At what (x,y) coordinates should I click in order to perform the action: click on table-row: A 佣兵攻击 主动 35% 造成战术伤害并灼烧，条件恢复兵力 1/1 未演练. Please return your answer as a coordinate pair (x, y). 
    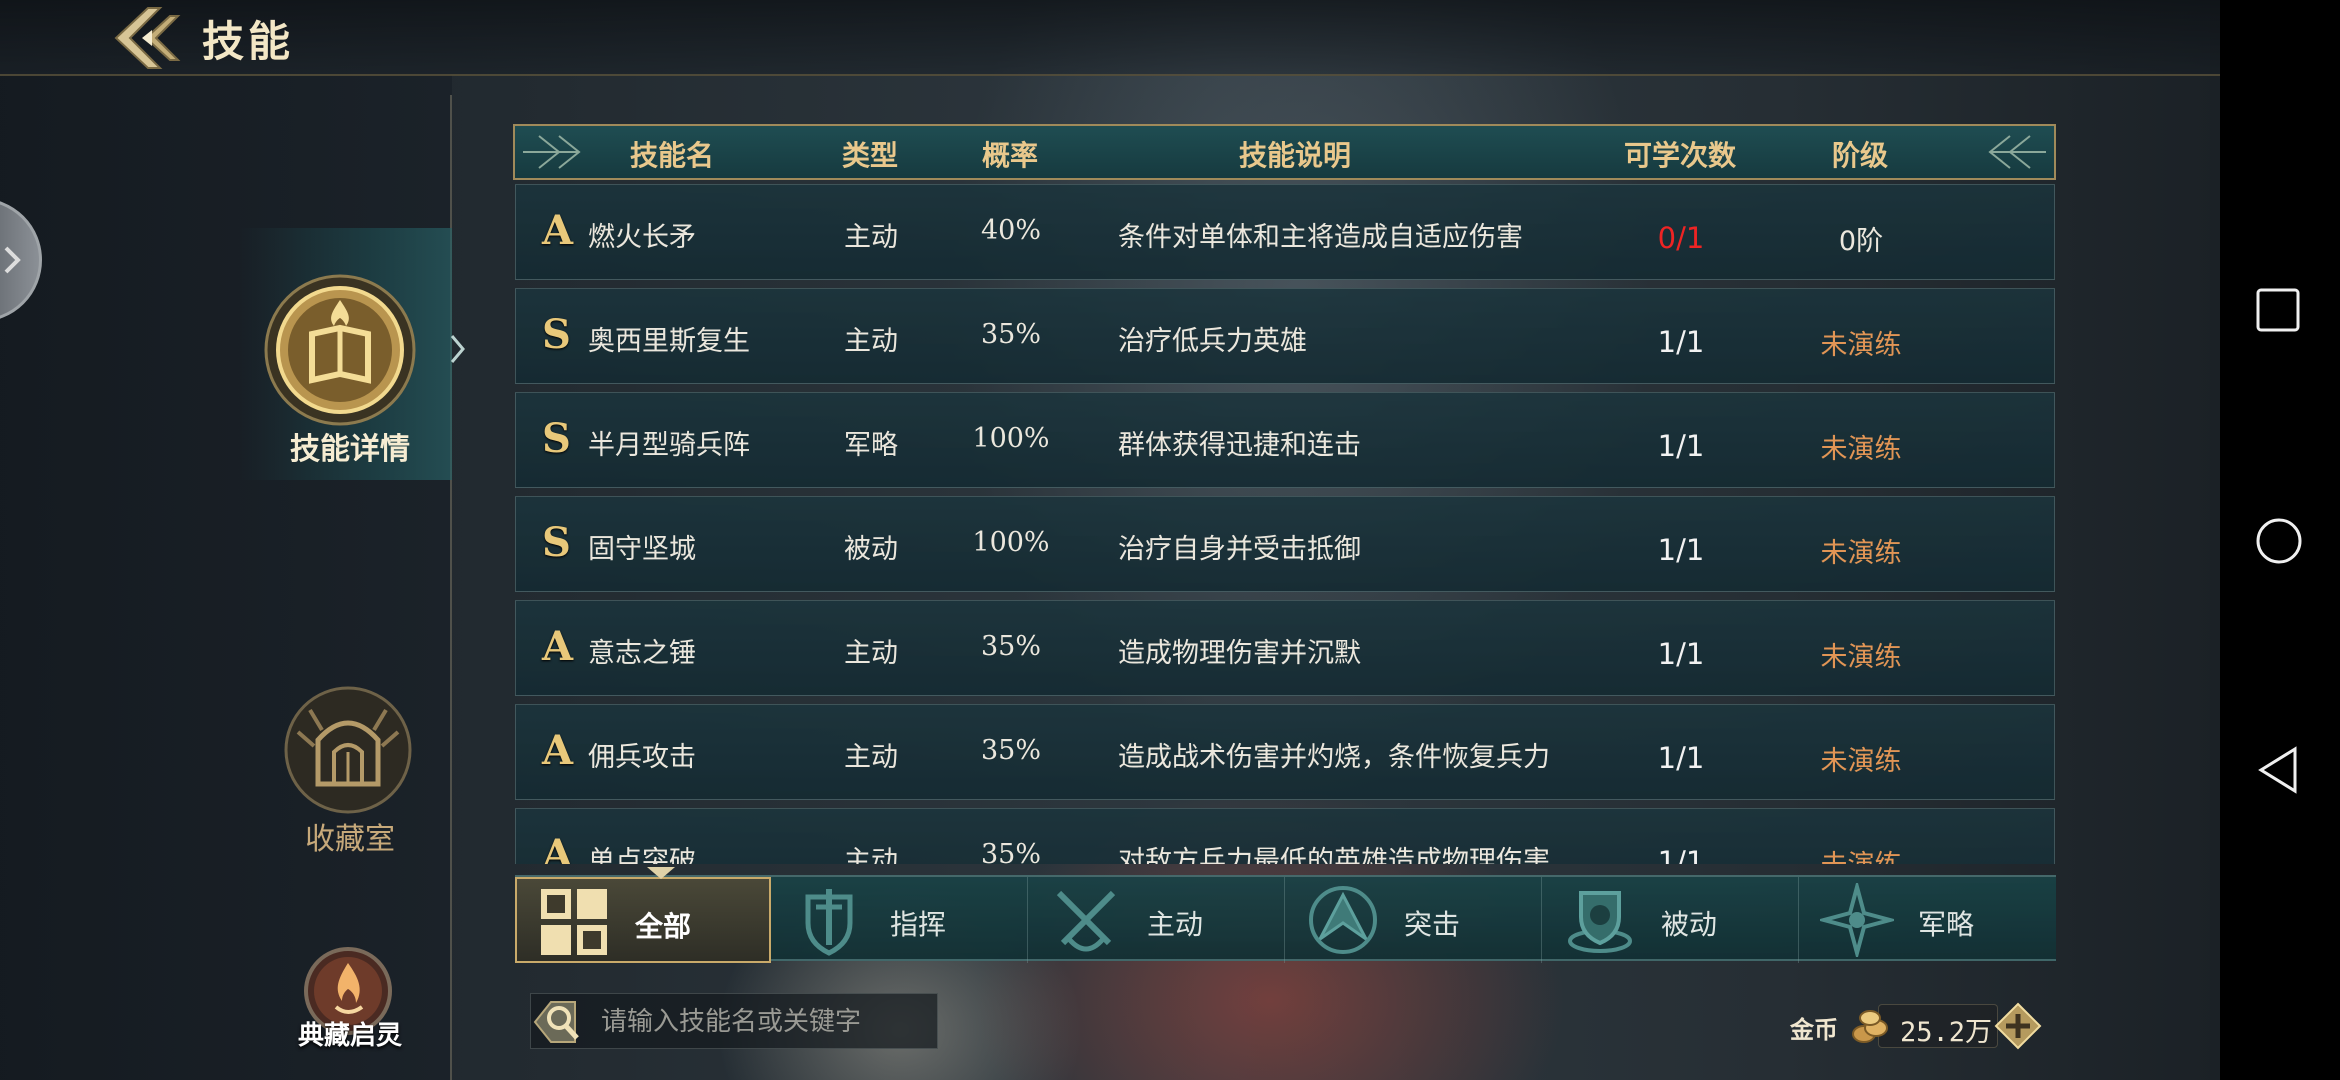
    Looking at the image, I should click on (1285, 752).